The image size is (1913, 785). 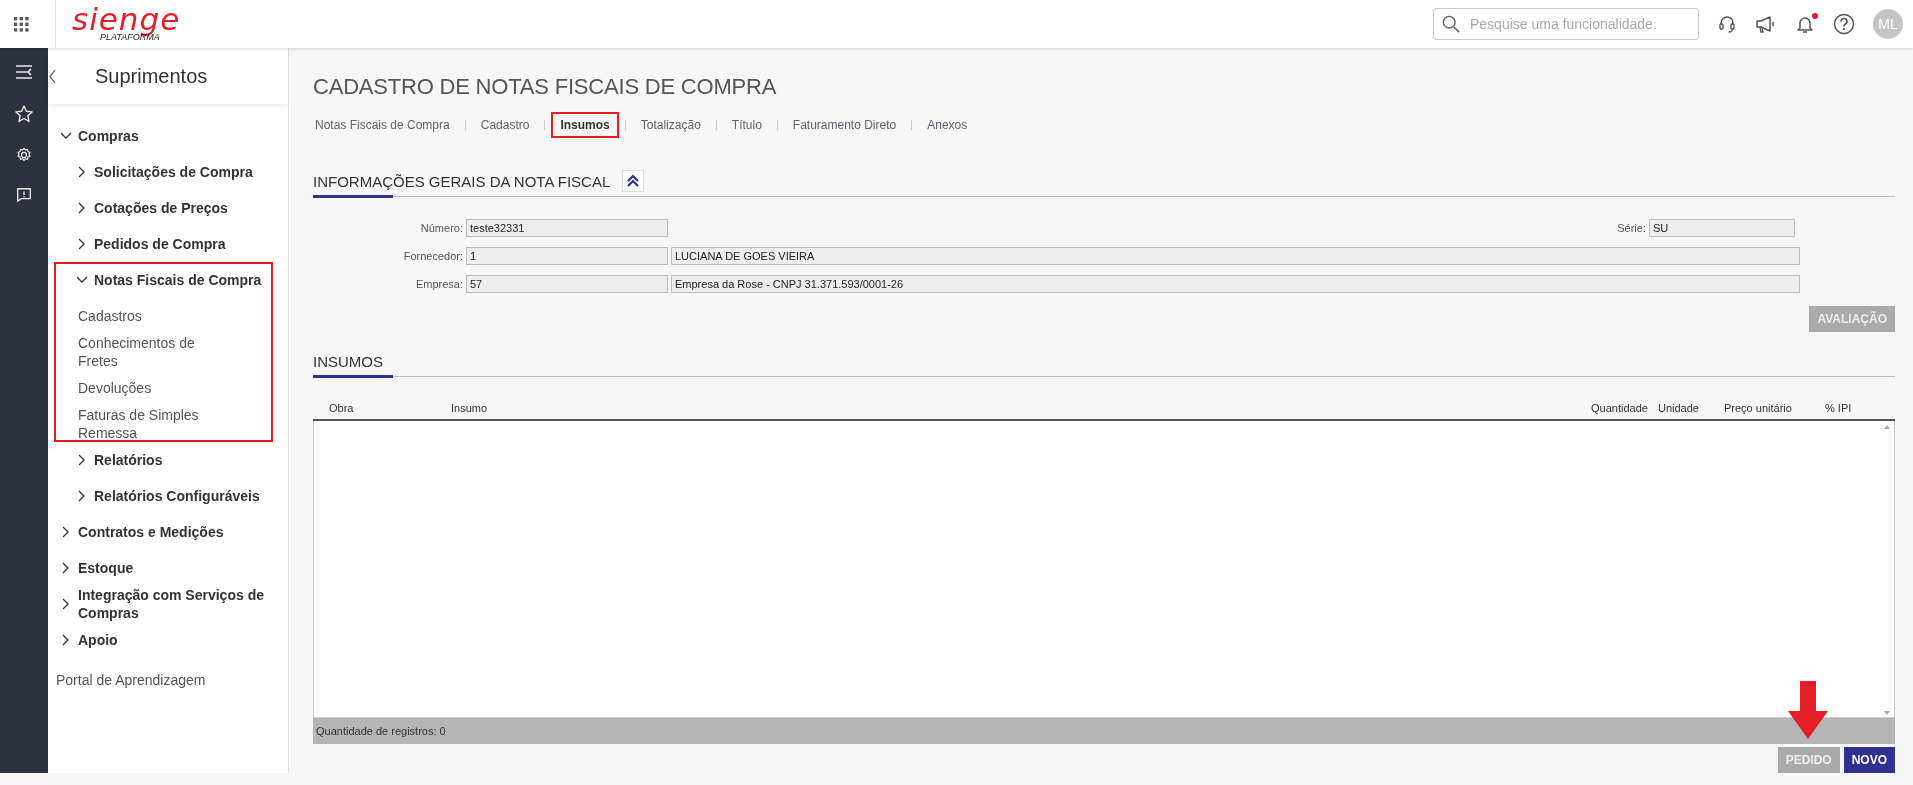 I want to click on column-header: Insumo, so click(x=1021, y=408).